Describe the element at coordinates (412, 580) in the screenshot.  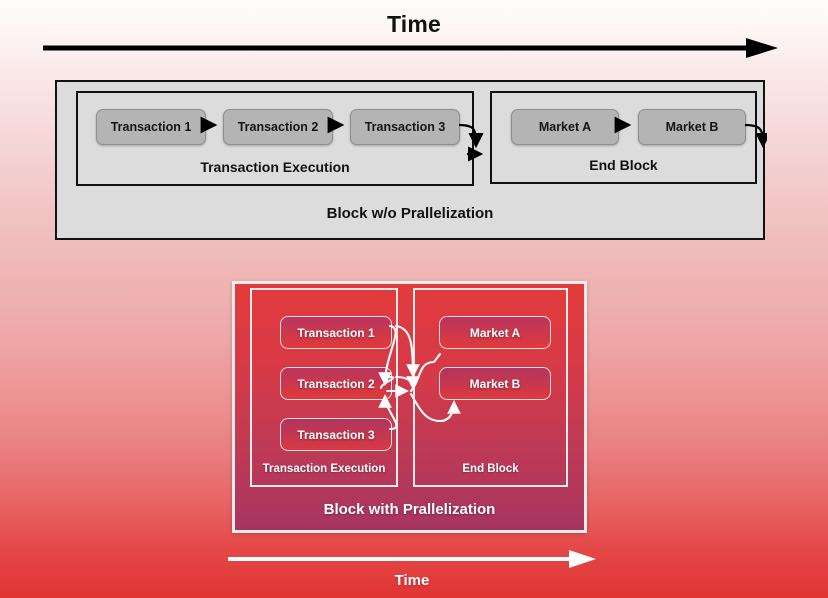
I see `time-axis-label-bottom: Time` at that location.